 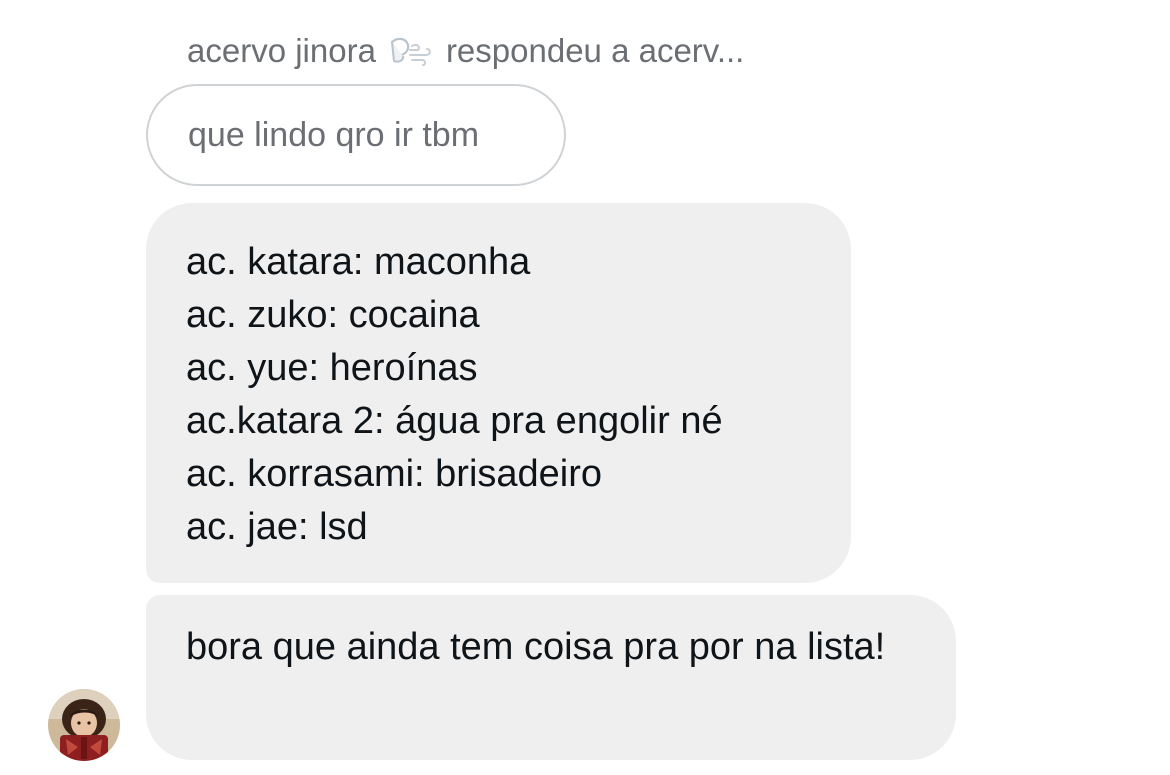 What do you see at coordinates (277, 527) in the screenshot?
I see `message-line: ac. jae: lsd` at bounding box center [277, 527].